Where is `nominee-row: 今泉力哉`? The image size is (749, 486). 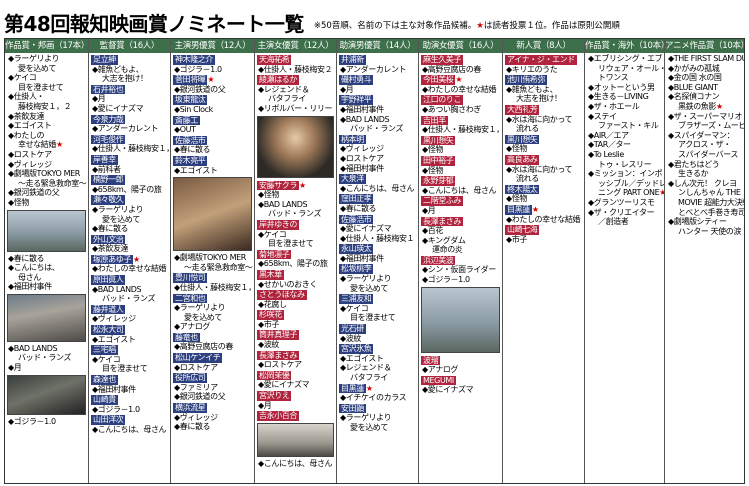 nominee-row: 今泉力哉 is located at coordinates (129, 119).